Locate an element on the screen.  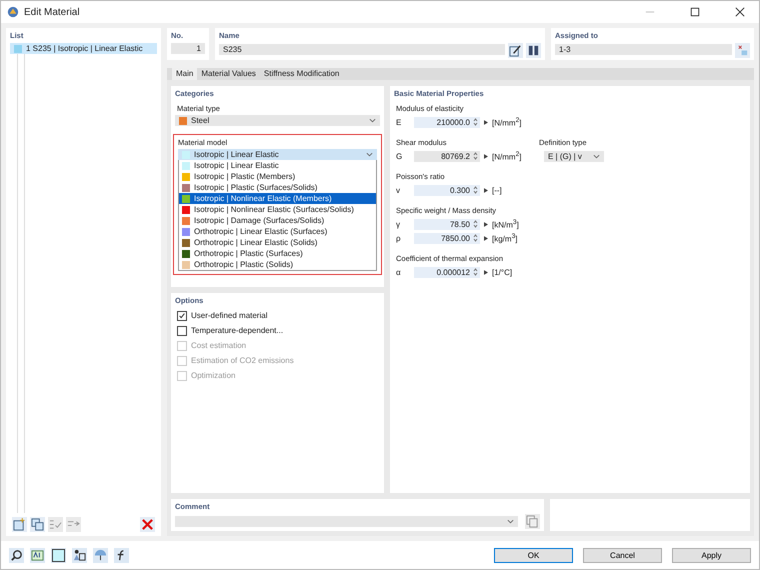
number-spinner: 7850.00 is located at coordinates (447, 238).